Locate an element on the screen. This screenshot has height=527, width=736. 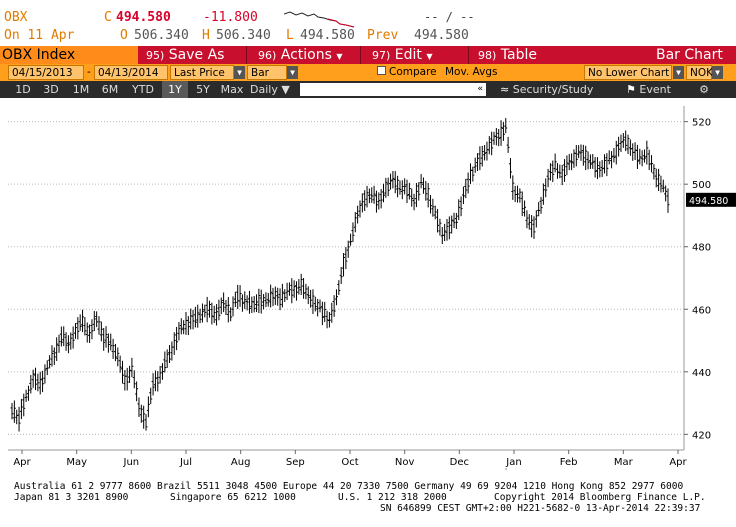
currency-select: NOK is located at coordinates (699, 72).